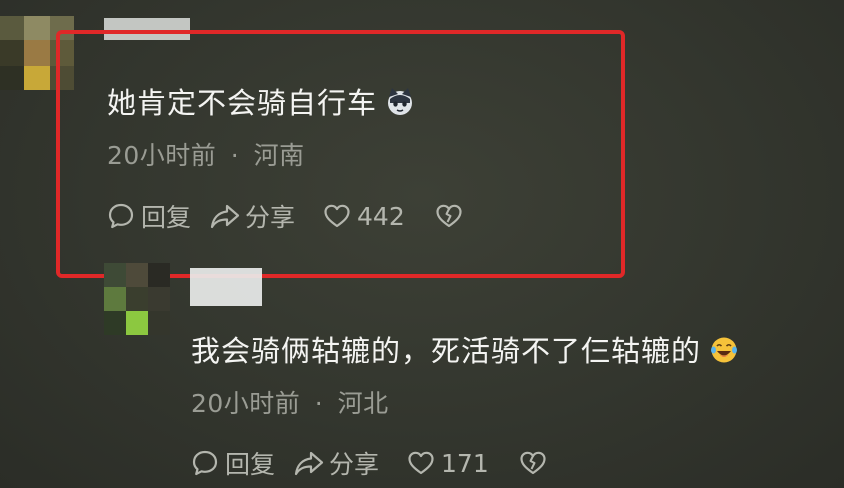  What do you see at coordinates (246, 403) in the screenshot?
I see `comment-time: 20小时前` at bounding box center [246, 403].